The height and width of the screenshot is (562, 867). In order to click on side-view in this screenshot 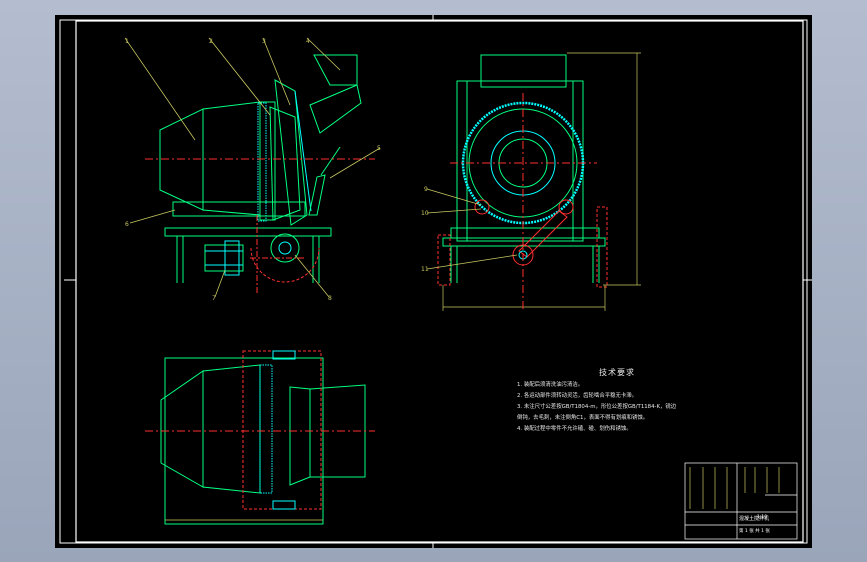, I will do `click(539, 181)`.